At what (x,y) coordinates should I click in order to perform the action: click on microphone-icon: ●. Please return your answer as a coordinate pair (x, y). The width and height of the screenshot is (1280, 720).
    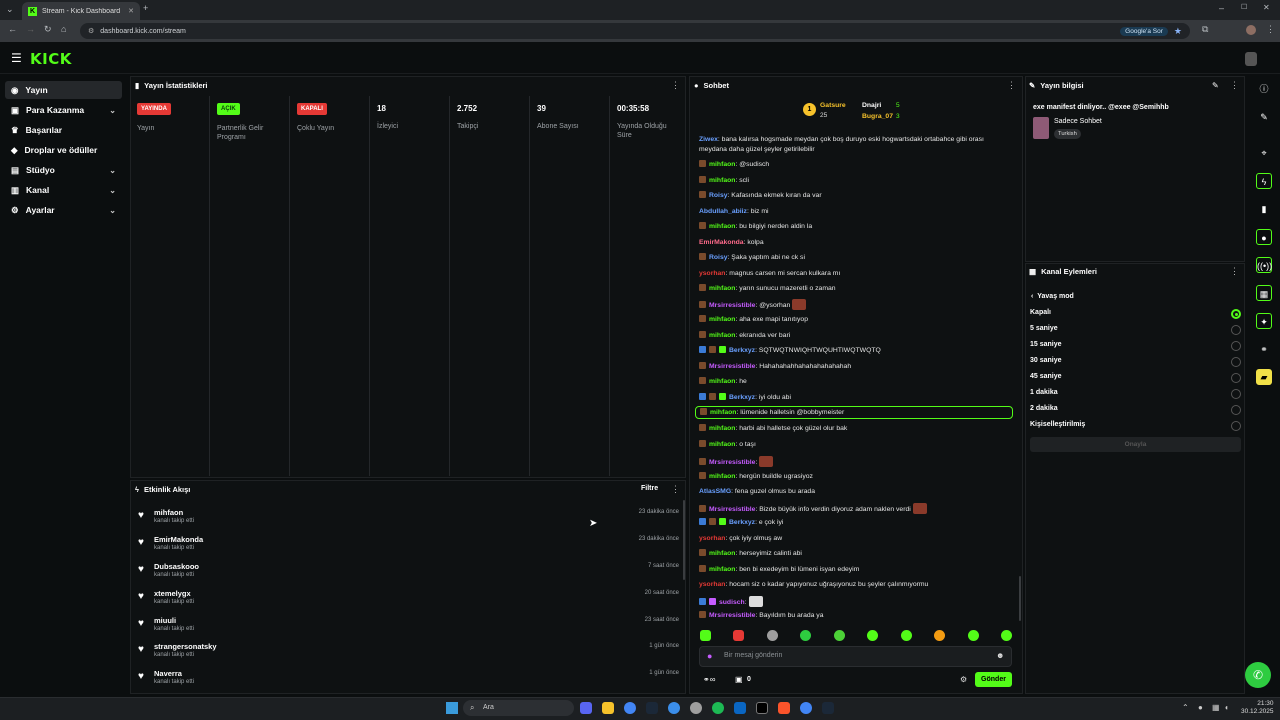
    Looking at the image, I should click on (709, 656).